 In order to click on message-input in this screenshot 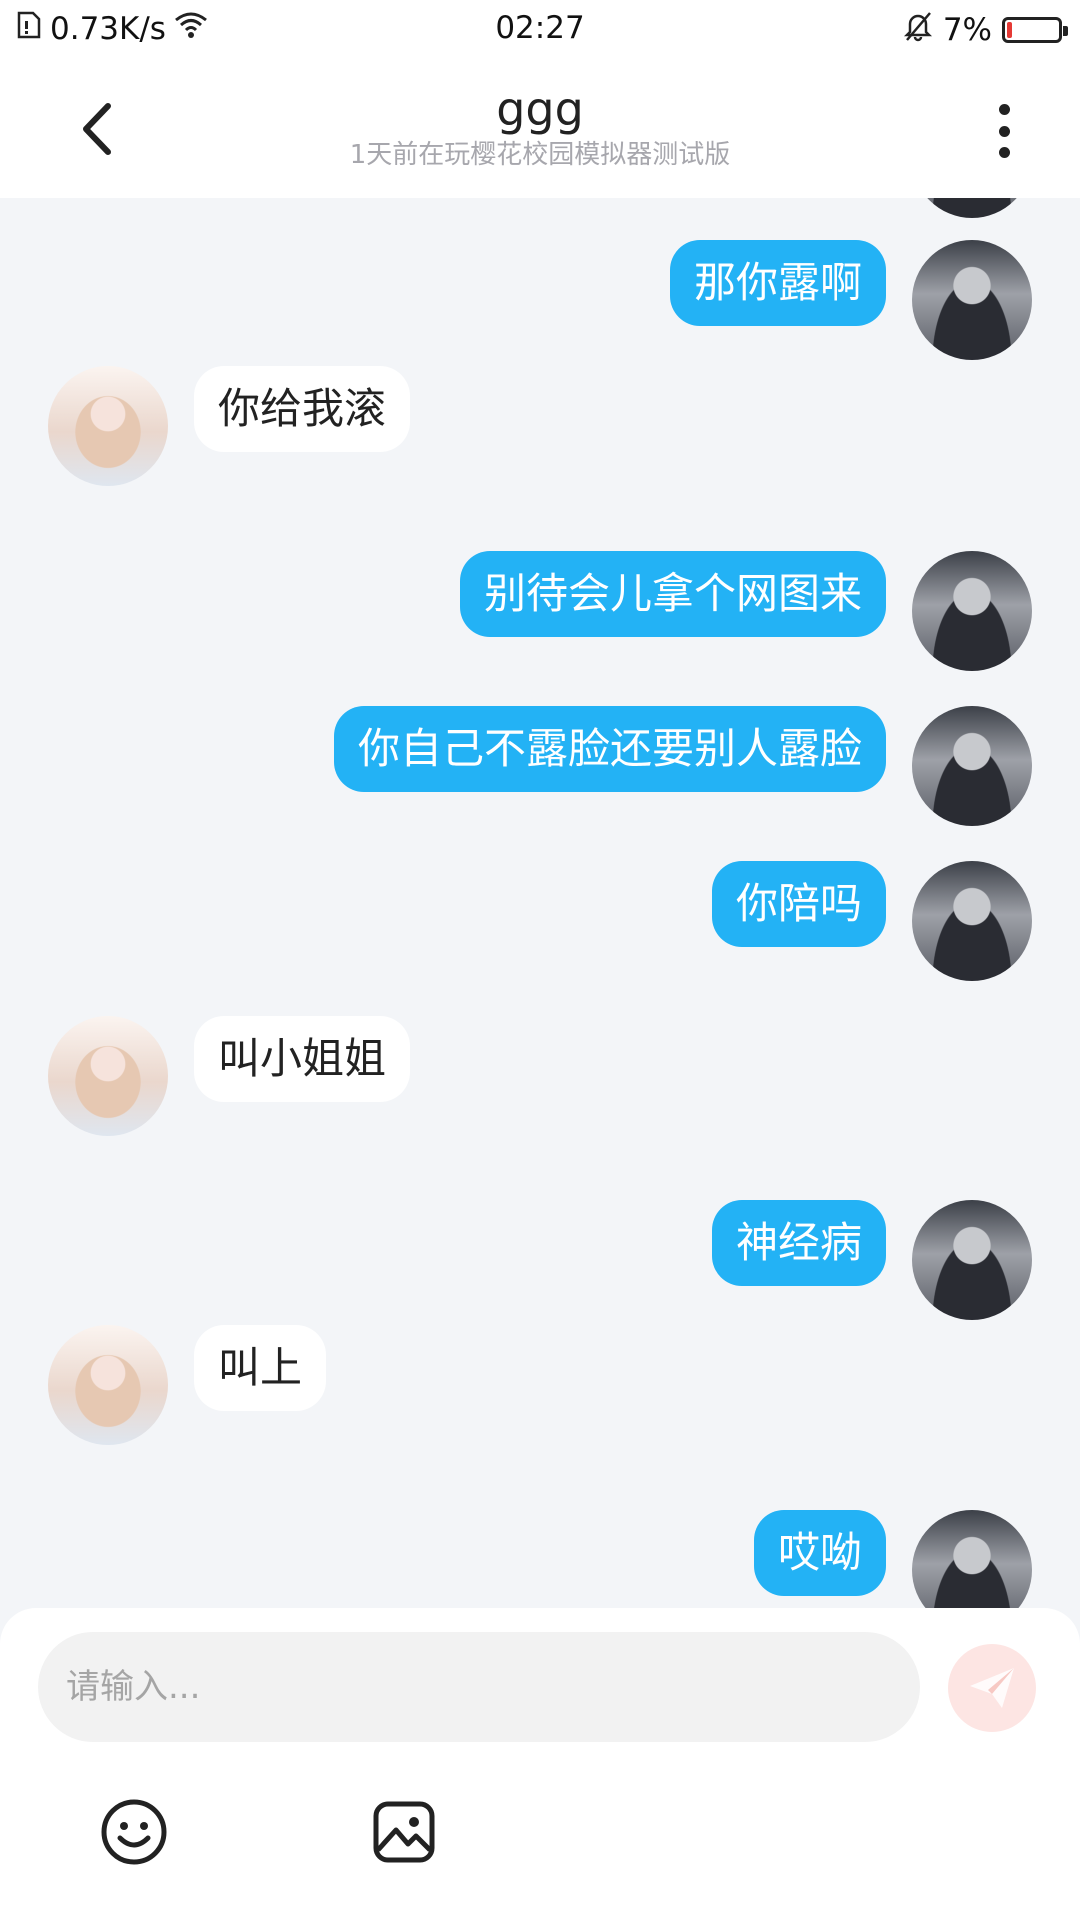, I will do `click(479, 1687)`.